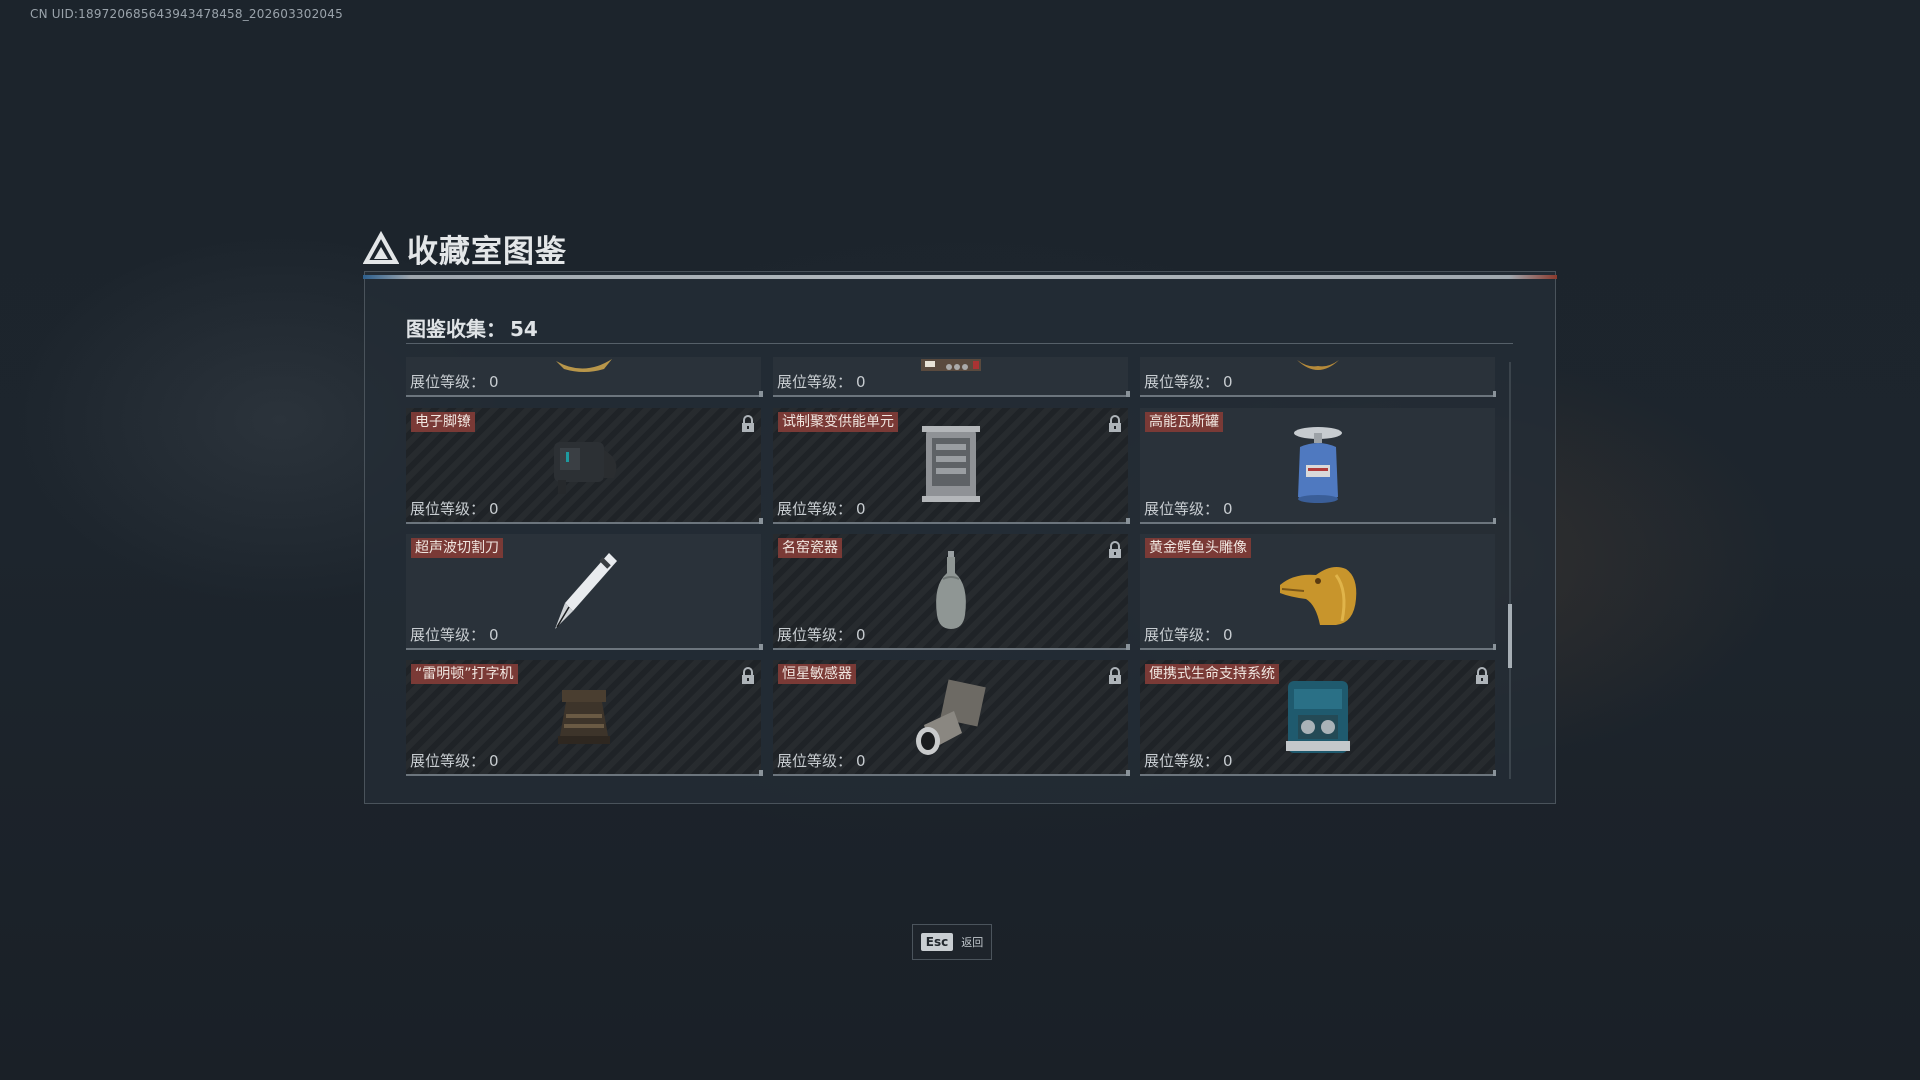 The height and width of the screenshot is (1080, 1920). I want to click on item-name: 试制聚变供能单元, so click(838, 422).